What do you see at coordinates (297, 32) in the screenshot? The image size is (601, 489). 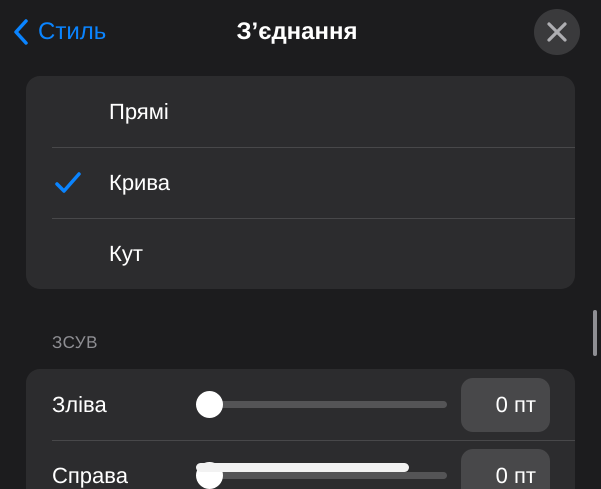 I see `window-title: З’єднання` at bounding box center [297, 32].